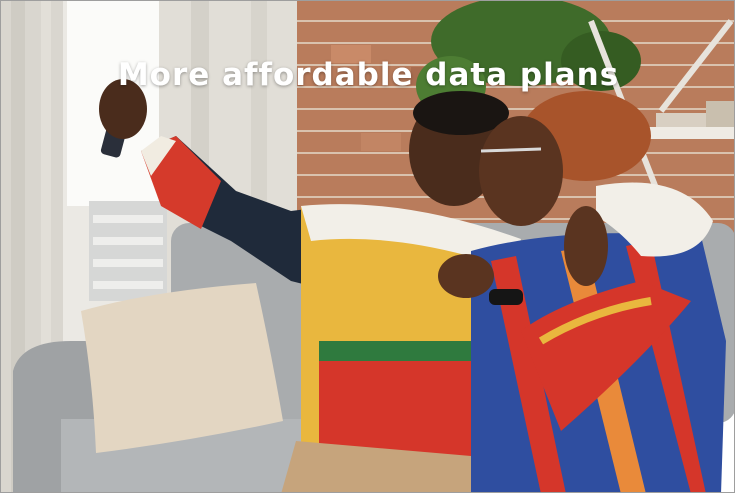 The height and width of the screenshot is (493, 735). What do you see at coordinates (128, 251) in the screenshot?
I see `radiator` at bounding box center [128, 251].